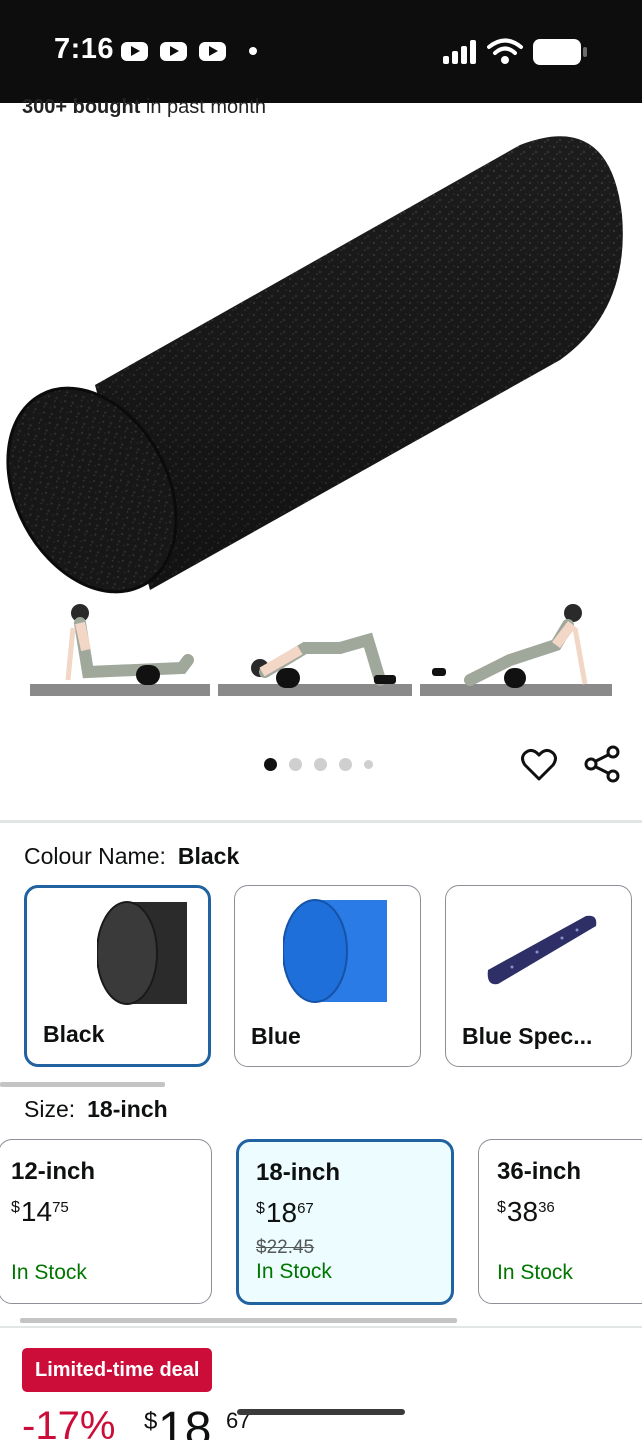 The image size is (642, 1440). Describe the element at coordinates (127, 1109) in the screenshot. I see `size-selected-value: 18-inch` at that location.